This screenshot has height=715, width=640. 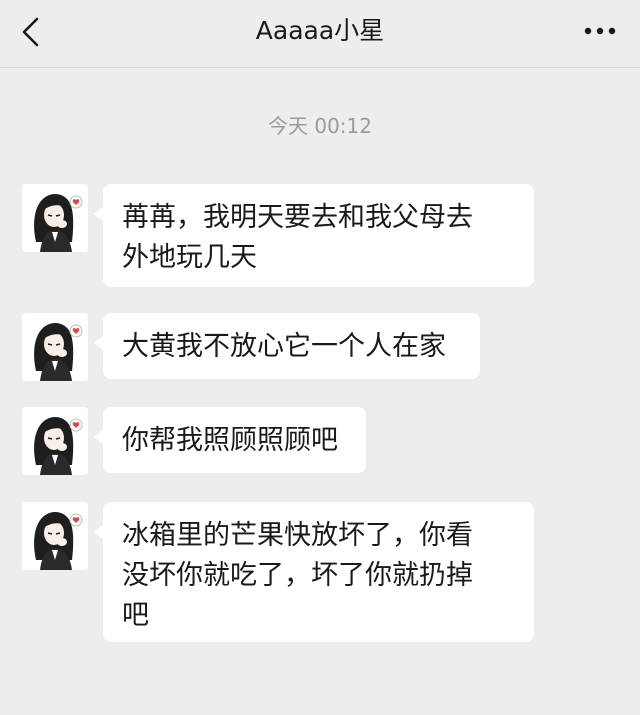 I want to click on message-text: 你帮我照顾照顾吧, so click(x=230, y=440).